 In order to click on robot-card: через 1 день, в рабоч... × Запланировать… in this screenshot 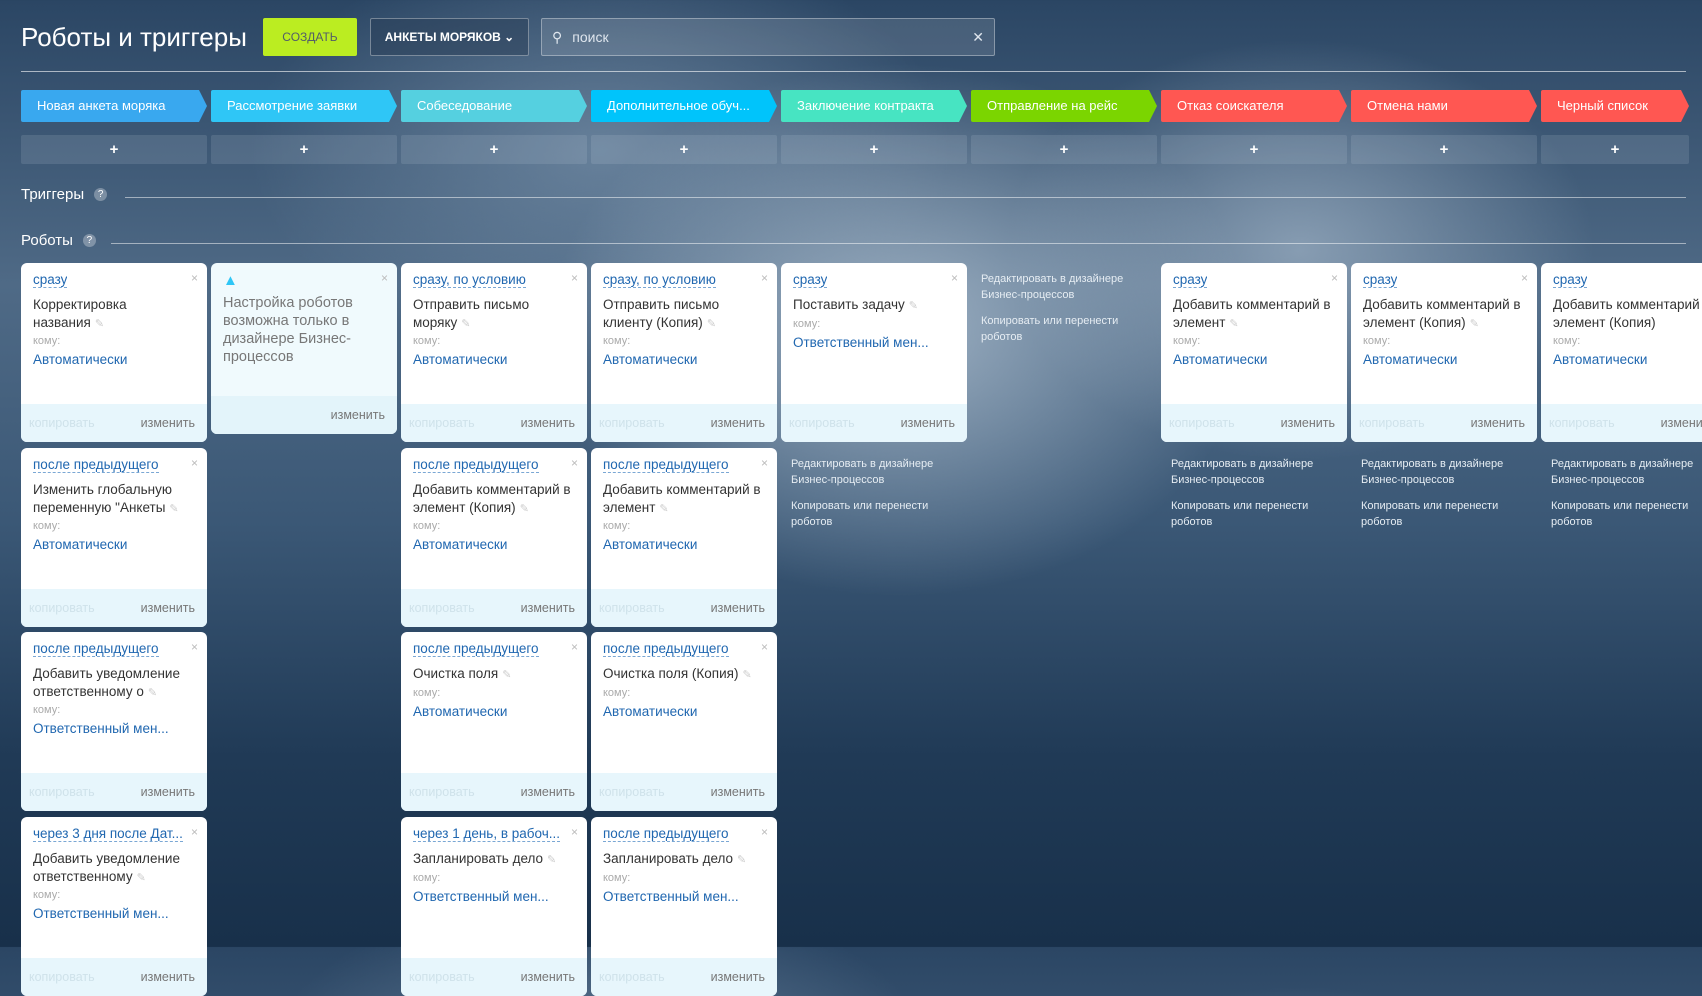, I will do `click(494, 906)`.